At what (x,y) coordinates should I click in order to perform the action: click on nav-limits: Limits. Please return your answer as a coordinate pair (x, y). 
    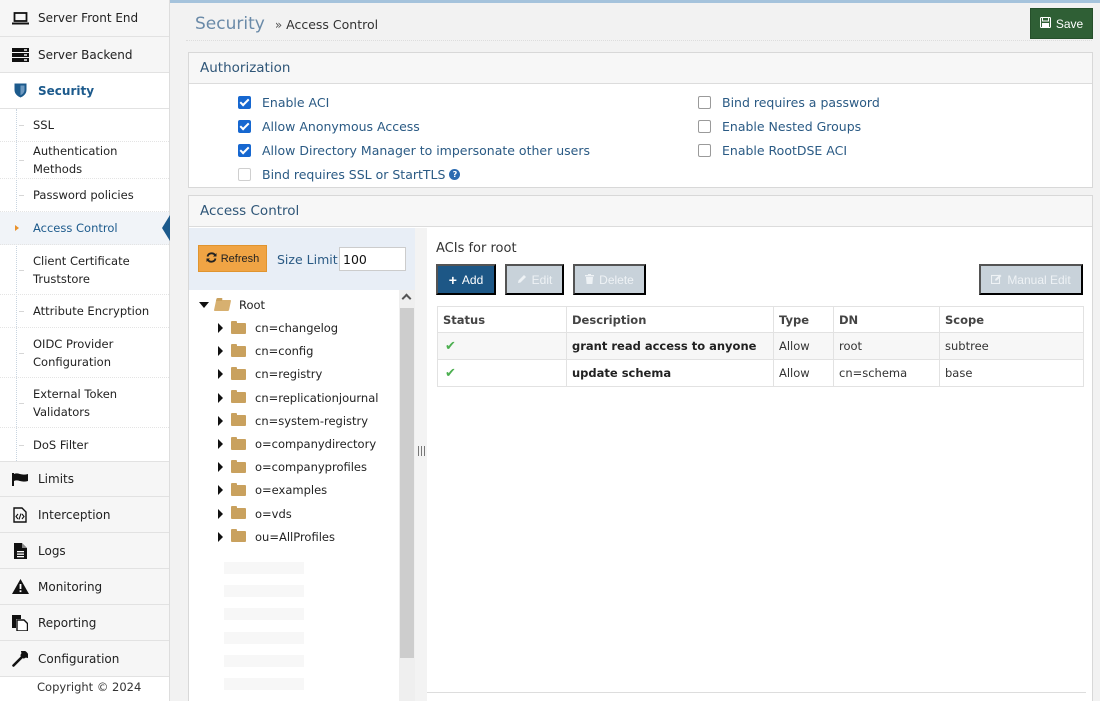
    Looking at the image, I should click on (84, 479).